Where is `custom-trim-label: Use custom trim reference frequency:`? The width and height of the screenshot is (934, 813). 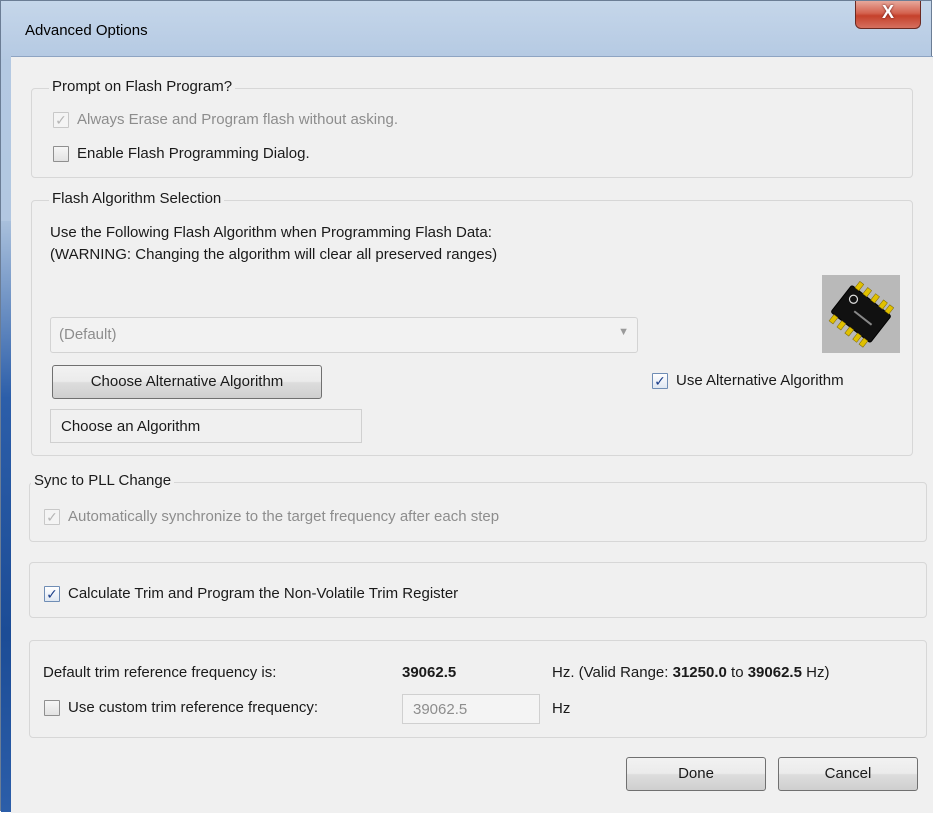 custom-trim-label: Use custom trim reference frequency: is located at coordinates (193, 707).